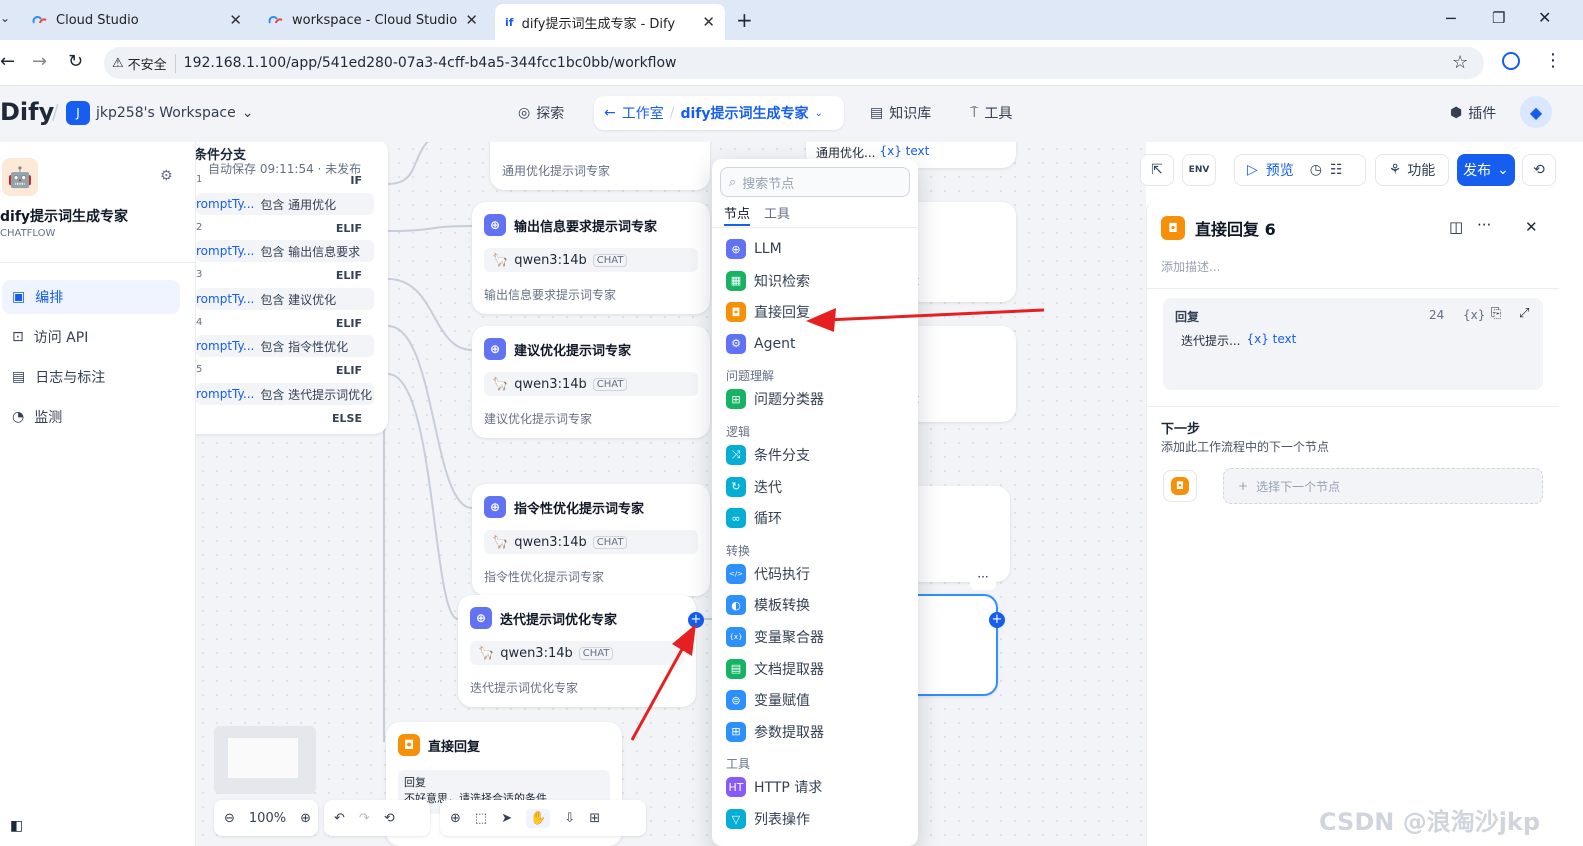 This screenshot has width=1583, height=846. What do you see at coordinates (7, 61) in the screenshot?
I see `back-icon: ←` at bounding box center [7, 61].